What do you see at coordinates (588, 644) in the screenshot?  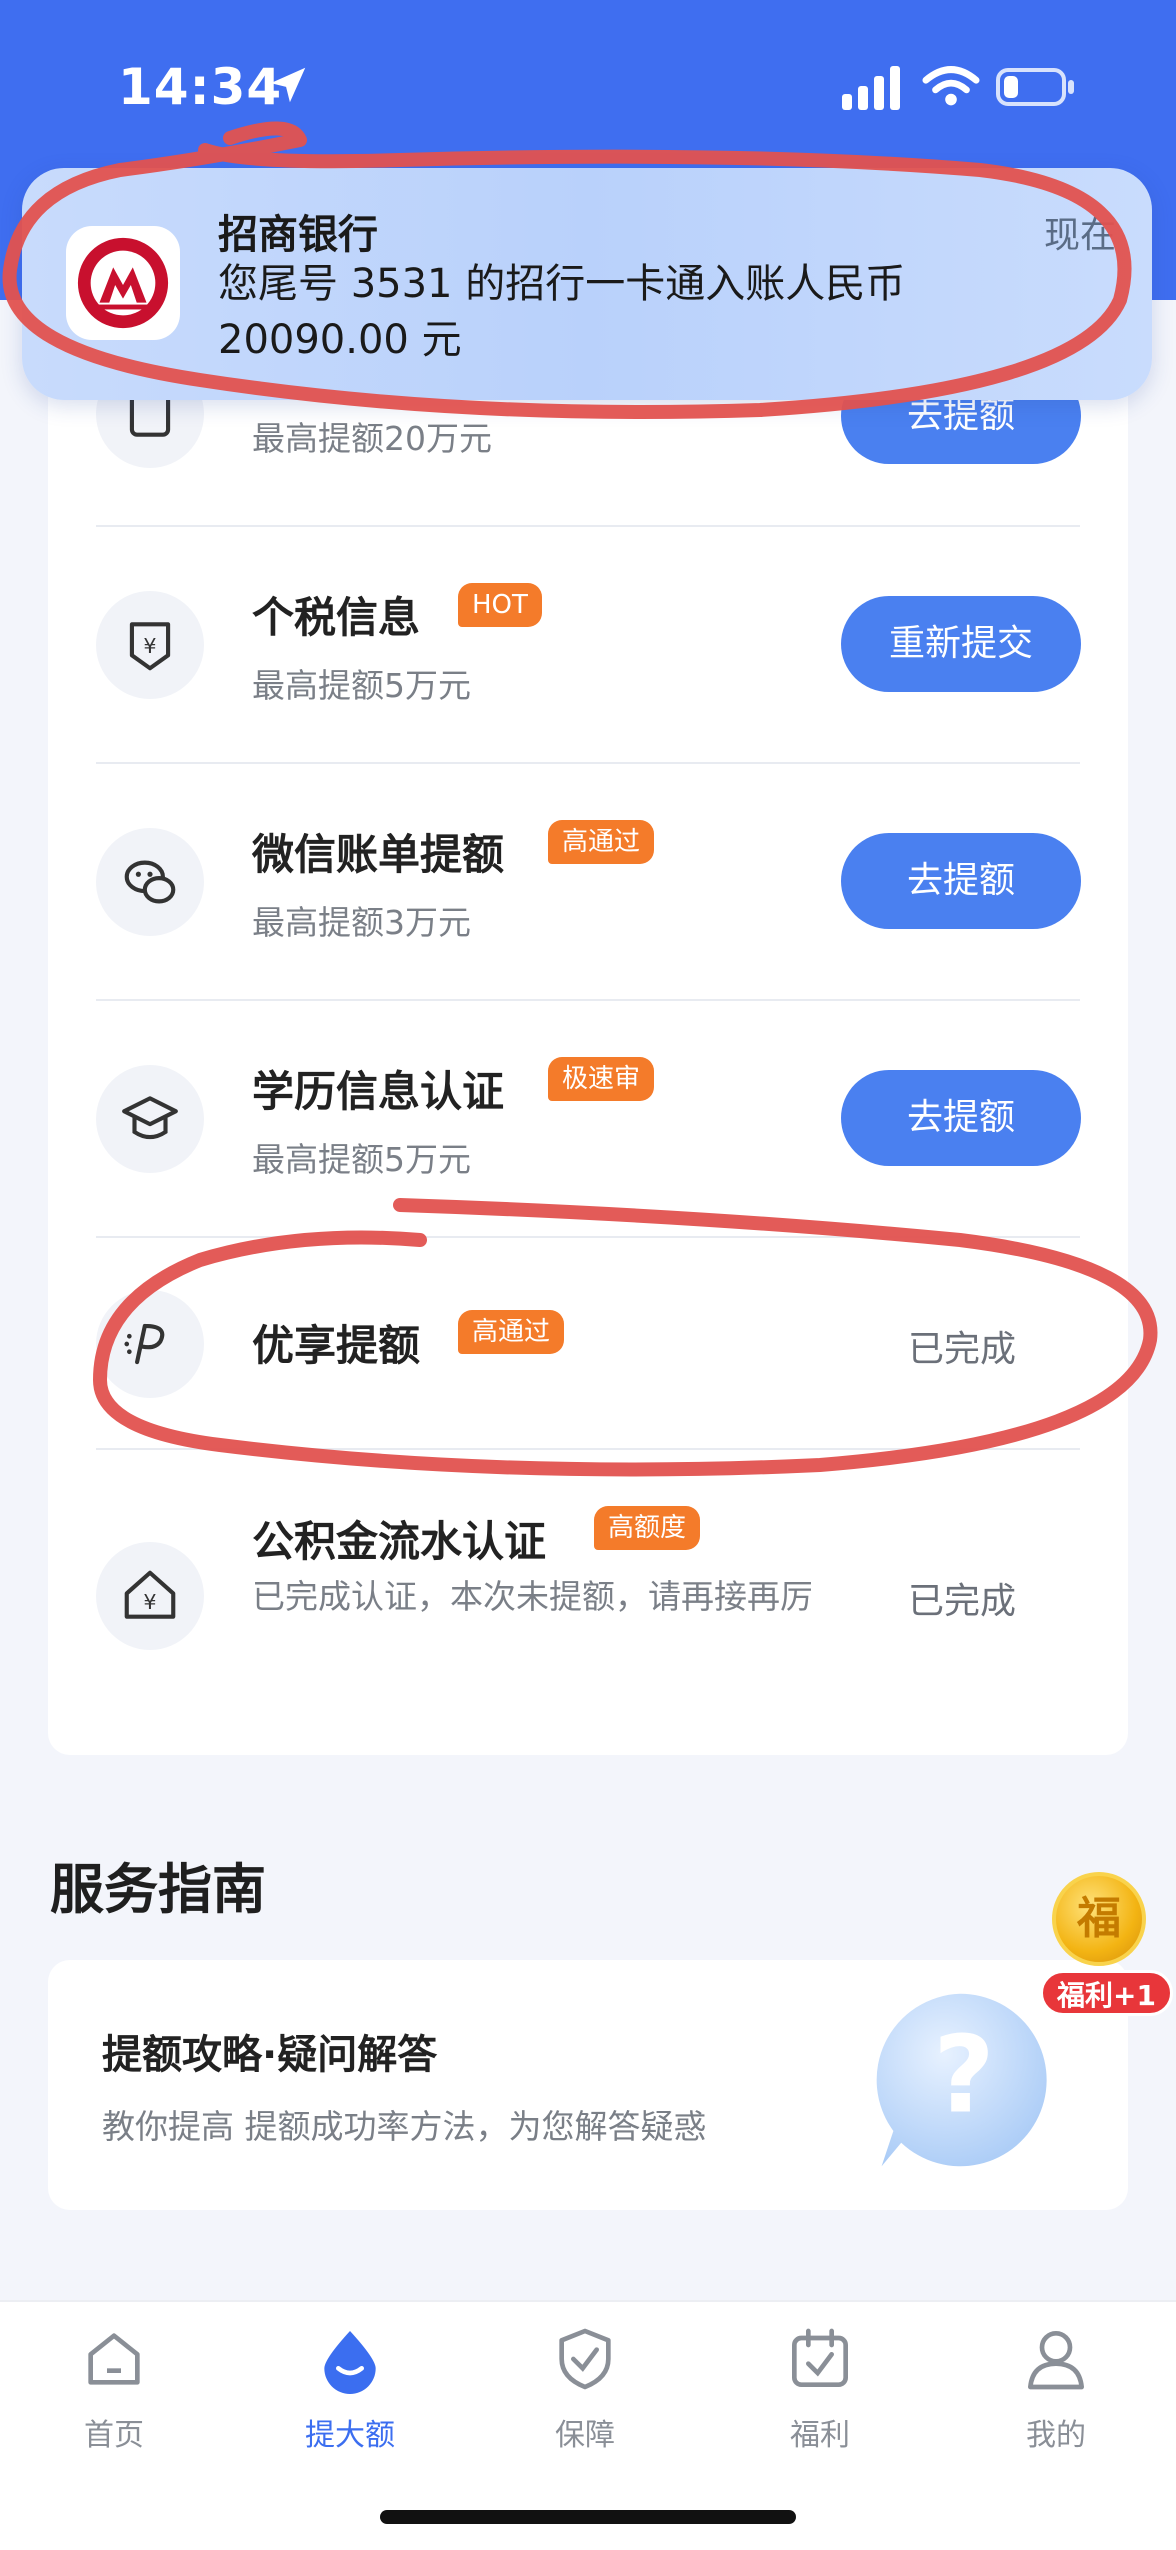 I see `list-item: ¥ 个税信息 HOT 最高提额5万元 重新提交` at bounding box center [588, 644].